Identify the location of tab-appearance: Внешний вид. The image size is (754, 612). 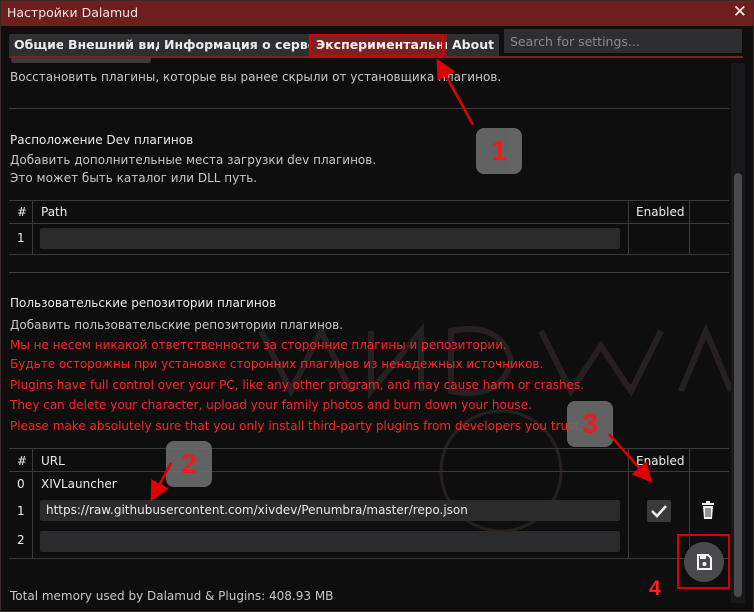
(117, 45).